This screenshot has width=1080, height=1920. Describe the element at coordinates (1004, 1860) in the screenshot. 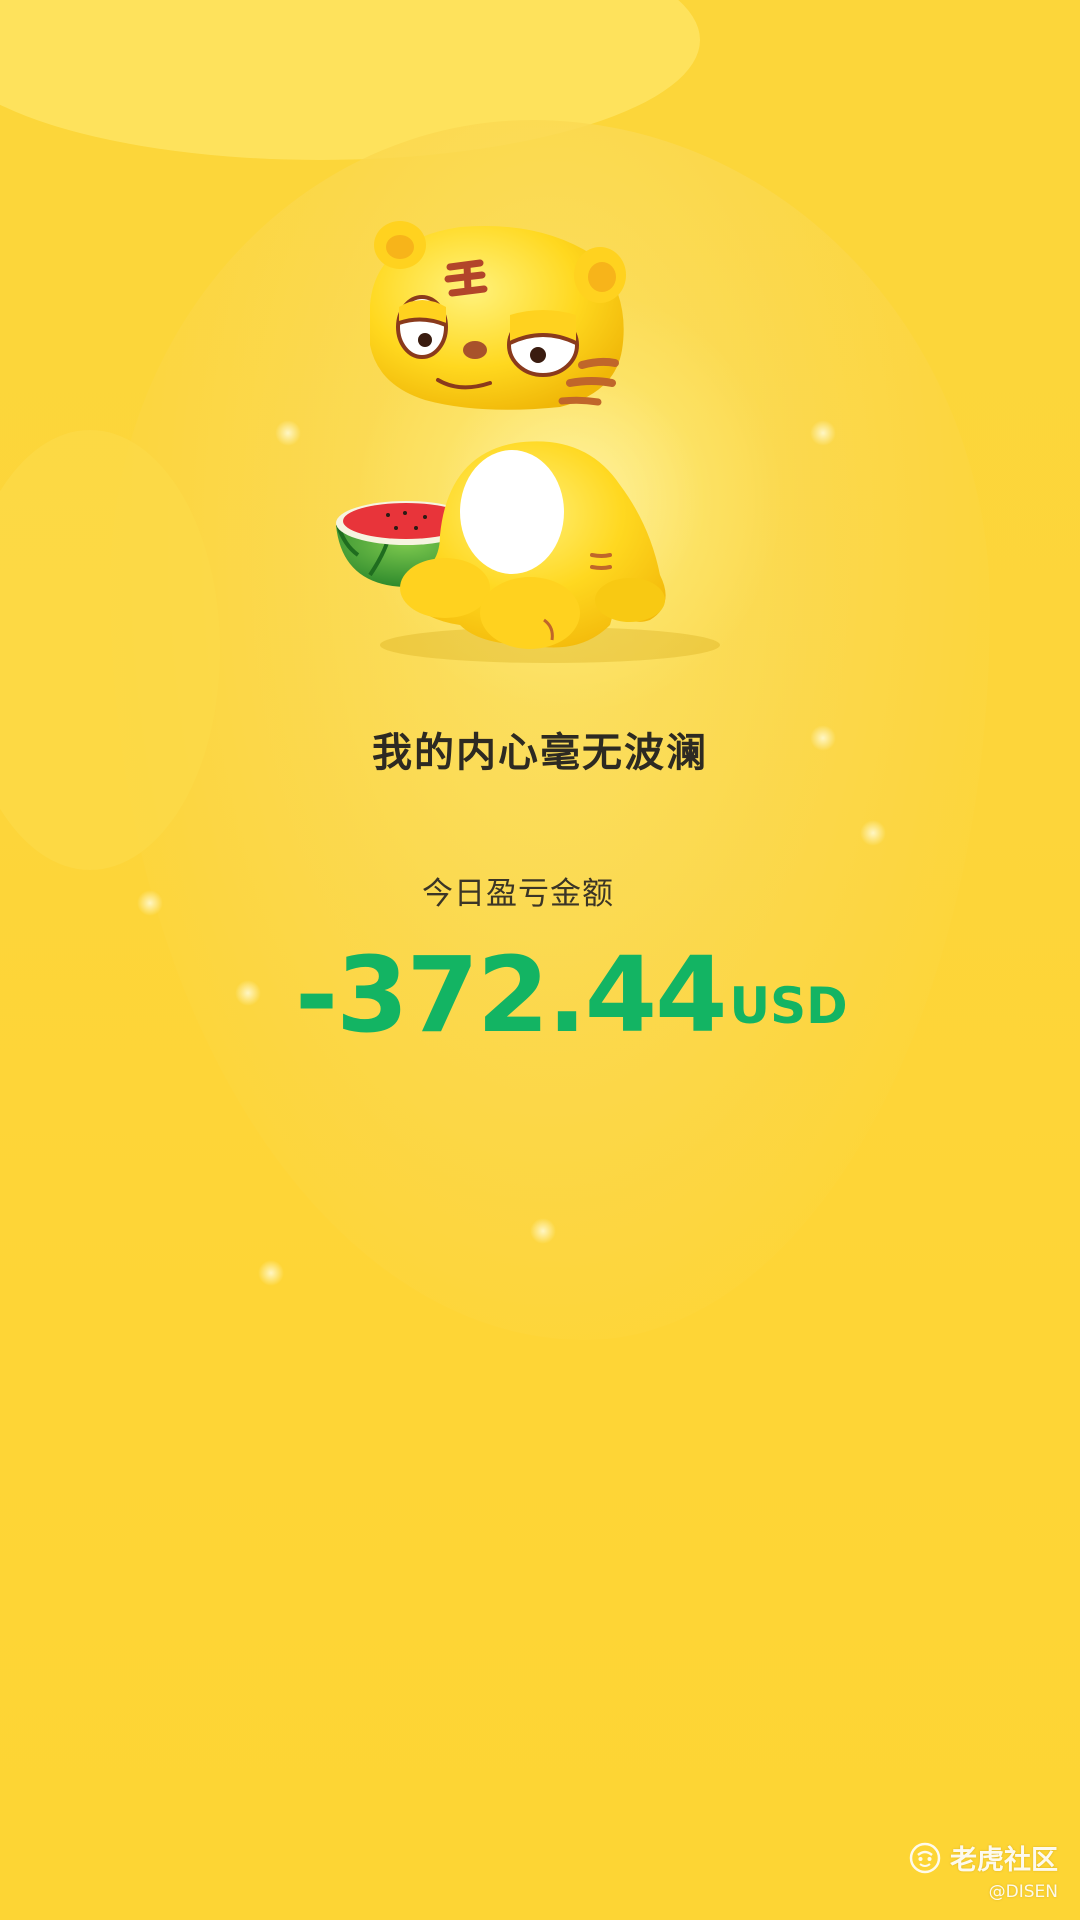

I see `watermark-brand: 老虎社区` at that location.